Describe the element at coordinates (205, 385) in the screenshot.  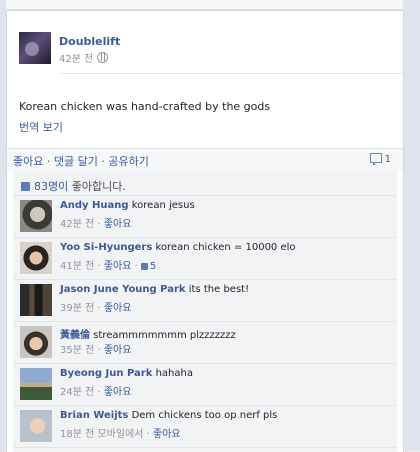
I see `comment-item: Byeong Jun Park hahaha 24분 전 · 좋아요` at that location.